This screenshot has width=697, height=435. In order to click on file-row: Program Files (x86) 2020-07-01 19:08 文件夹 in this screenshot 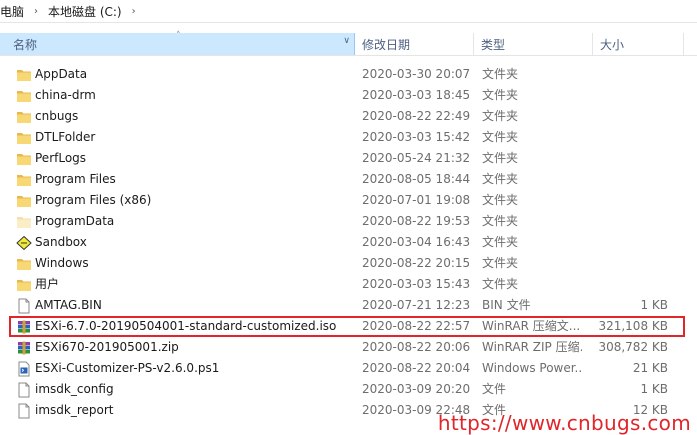, I will do `click(348, 200)`.